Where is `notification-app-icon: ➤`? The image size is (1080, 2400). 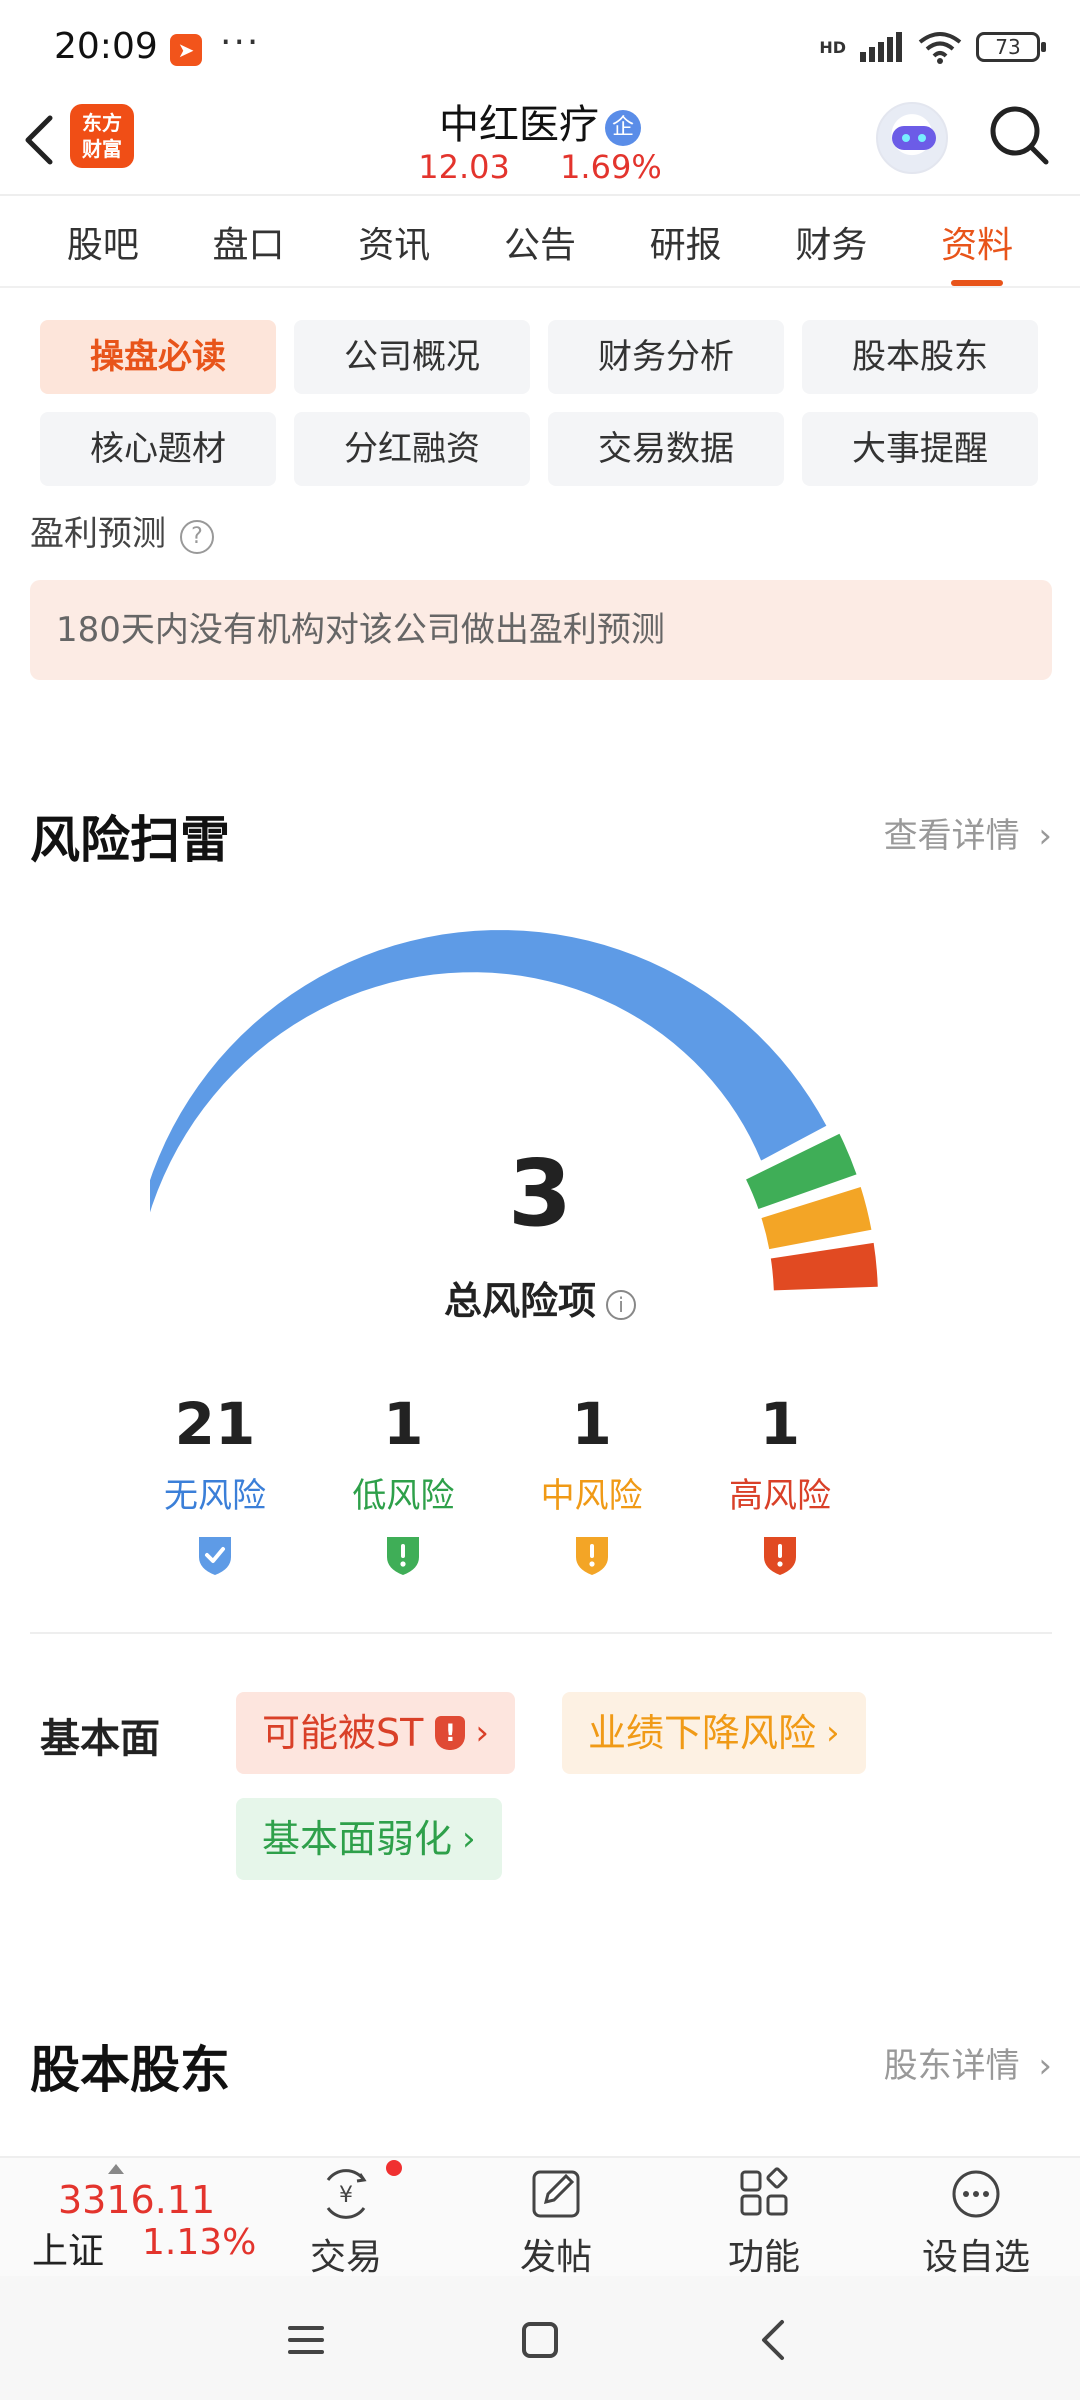
notification-app-icon: ➤ is located at coordinates (186, 50).